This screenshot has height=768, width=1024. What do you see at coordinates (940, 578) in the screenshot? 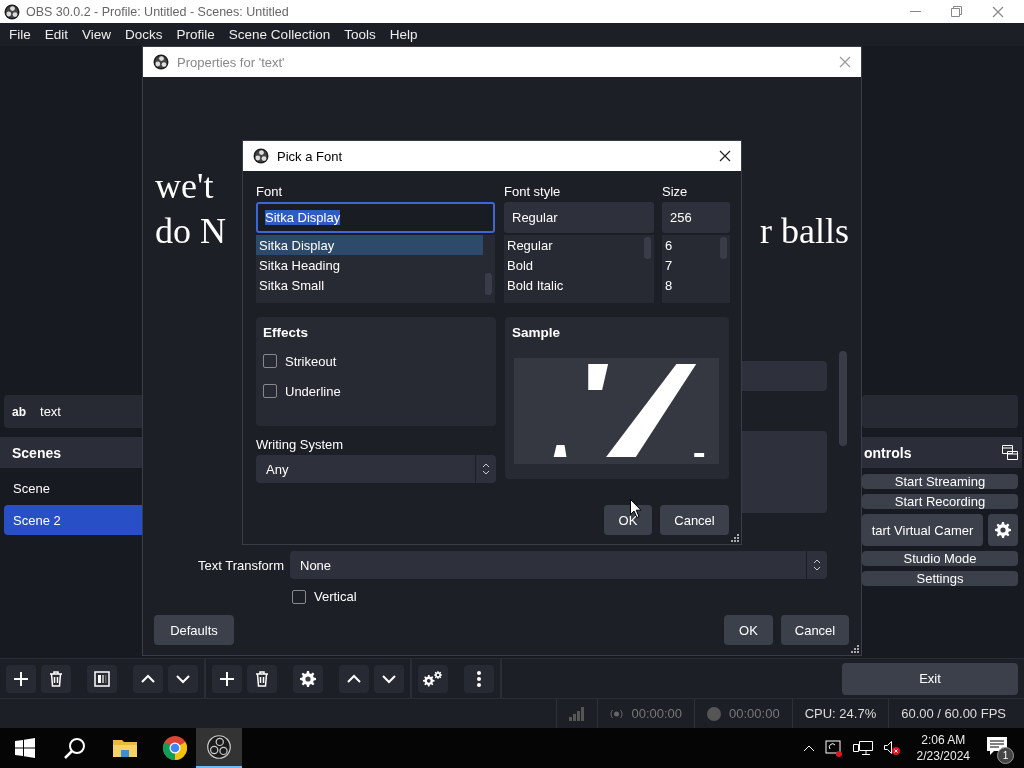
I see `control-button: Settings` at bounding box center [940, 578].